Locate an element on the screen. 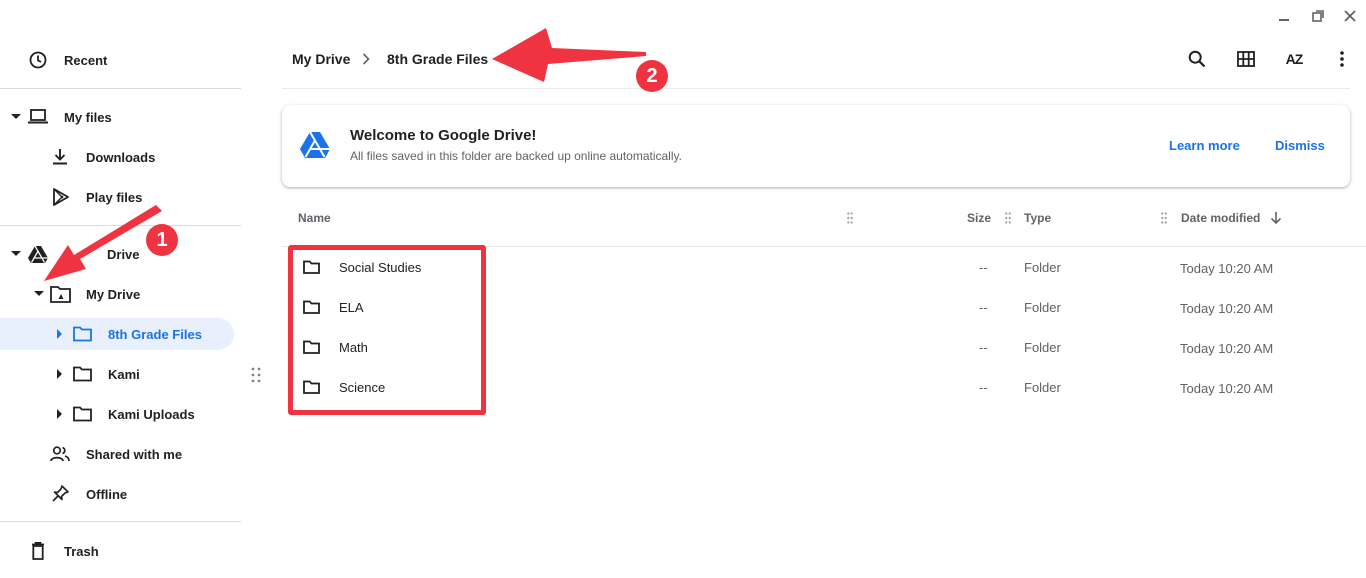 This screenshot has width=1366, height=578. chevron-right-icon is located at coordinates (366, 59).